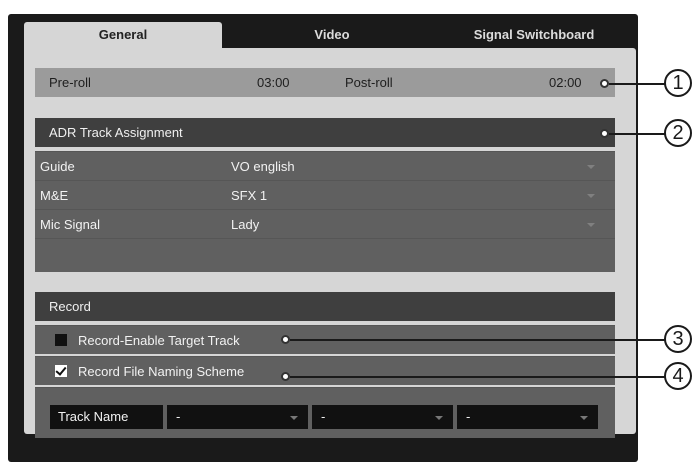  What do you see at coordinates (57, 166) in the screenshot?
I see `adr-row-label: Guide` at bounding box center [57, 166].